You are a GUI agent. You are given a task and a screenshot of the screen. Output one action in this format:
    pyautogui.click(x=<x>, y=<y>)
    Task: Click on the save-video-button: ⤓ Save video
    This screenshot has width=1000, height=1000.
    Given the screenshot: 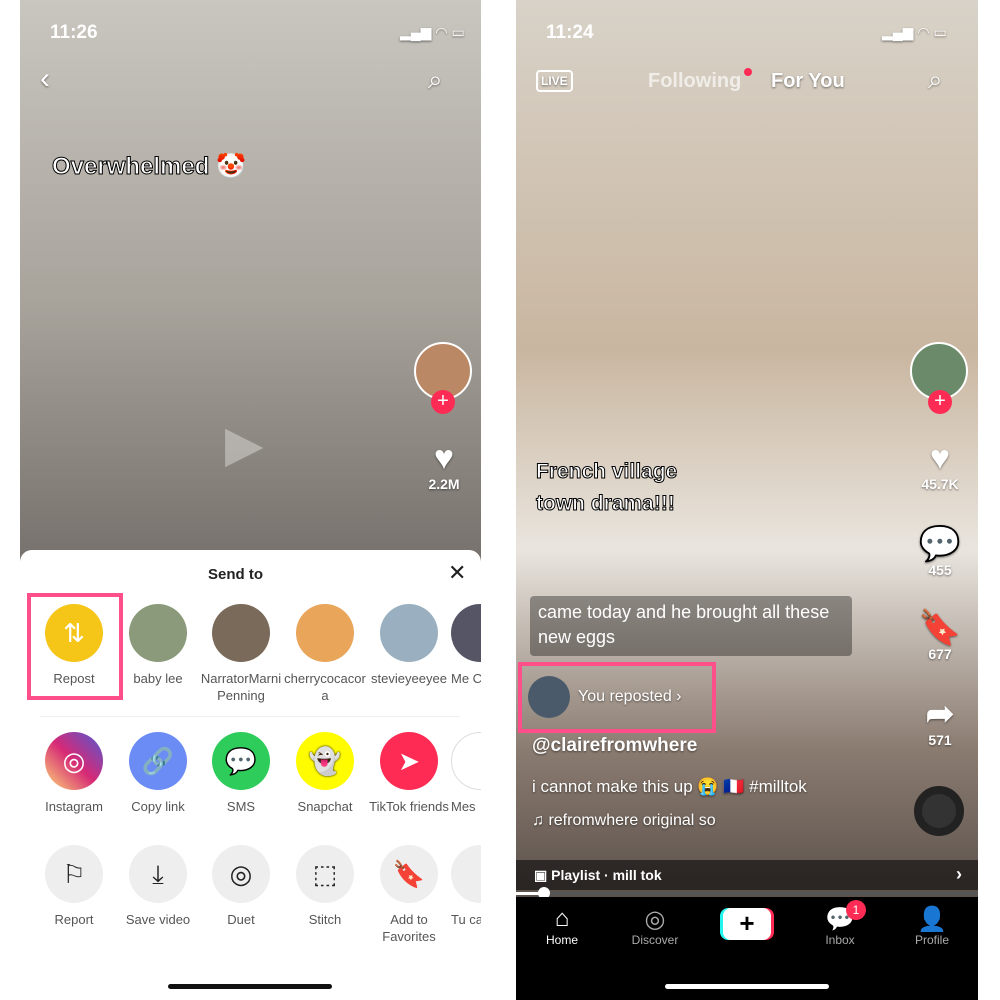 What is the action you would take?
    pyautogui.click(x=158, y=886)
    